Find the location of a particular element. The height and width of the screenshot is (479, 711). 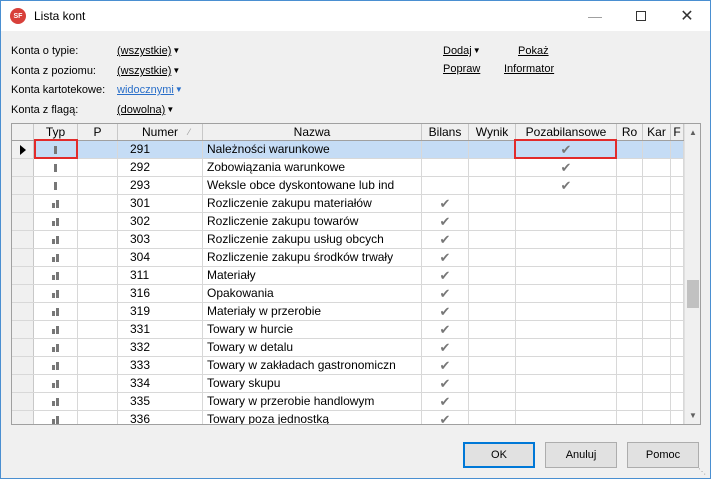

filter-label: Konta z poziomu: is located at coordinates (53, 71).